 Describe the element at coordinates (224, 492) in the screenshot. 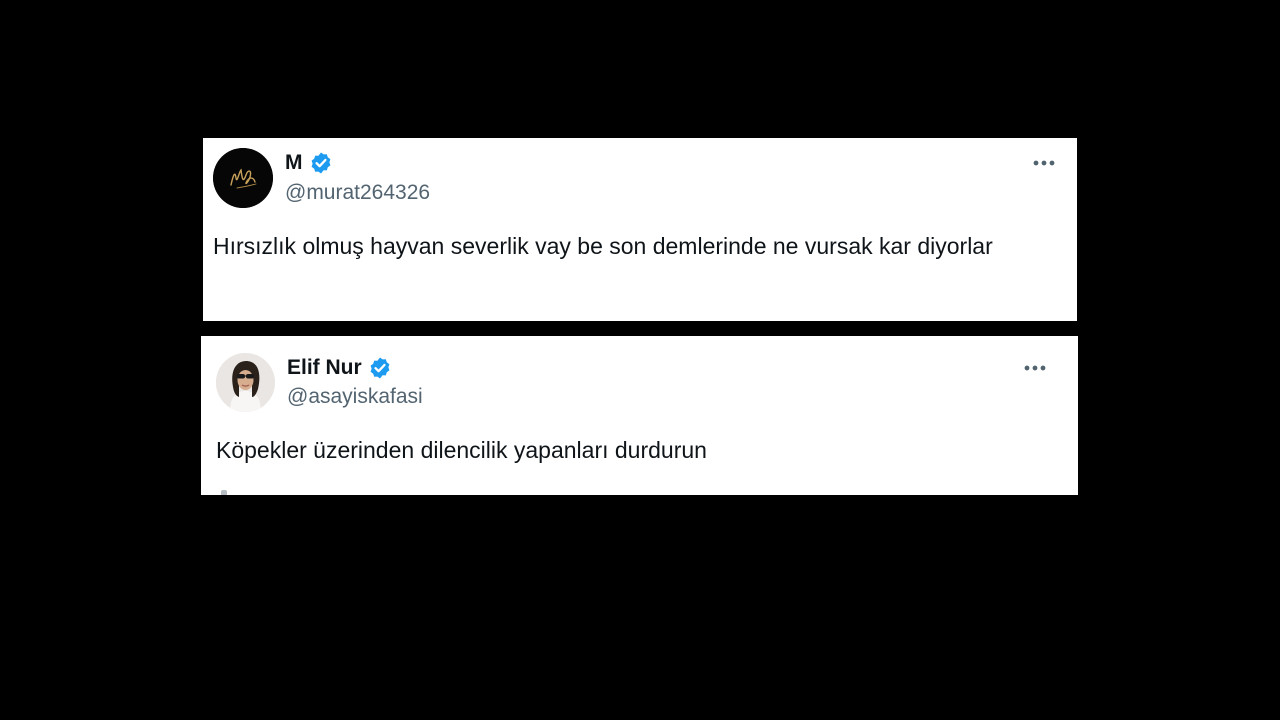

I see `cropped-content-fragment` at that location.